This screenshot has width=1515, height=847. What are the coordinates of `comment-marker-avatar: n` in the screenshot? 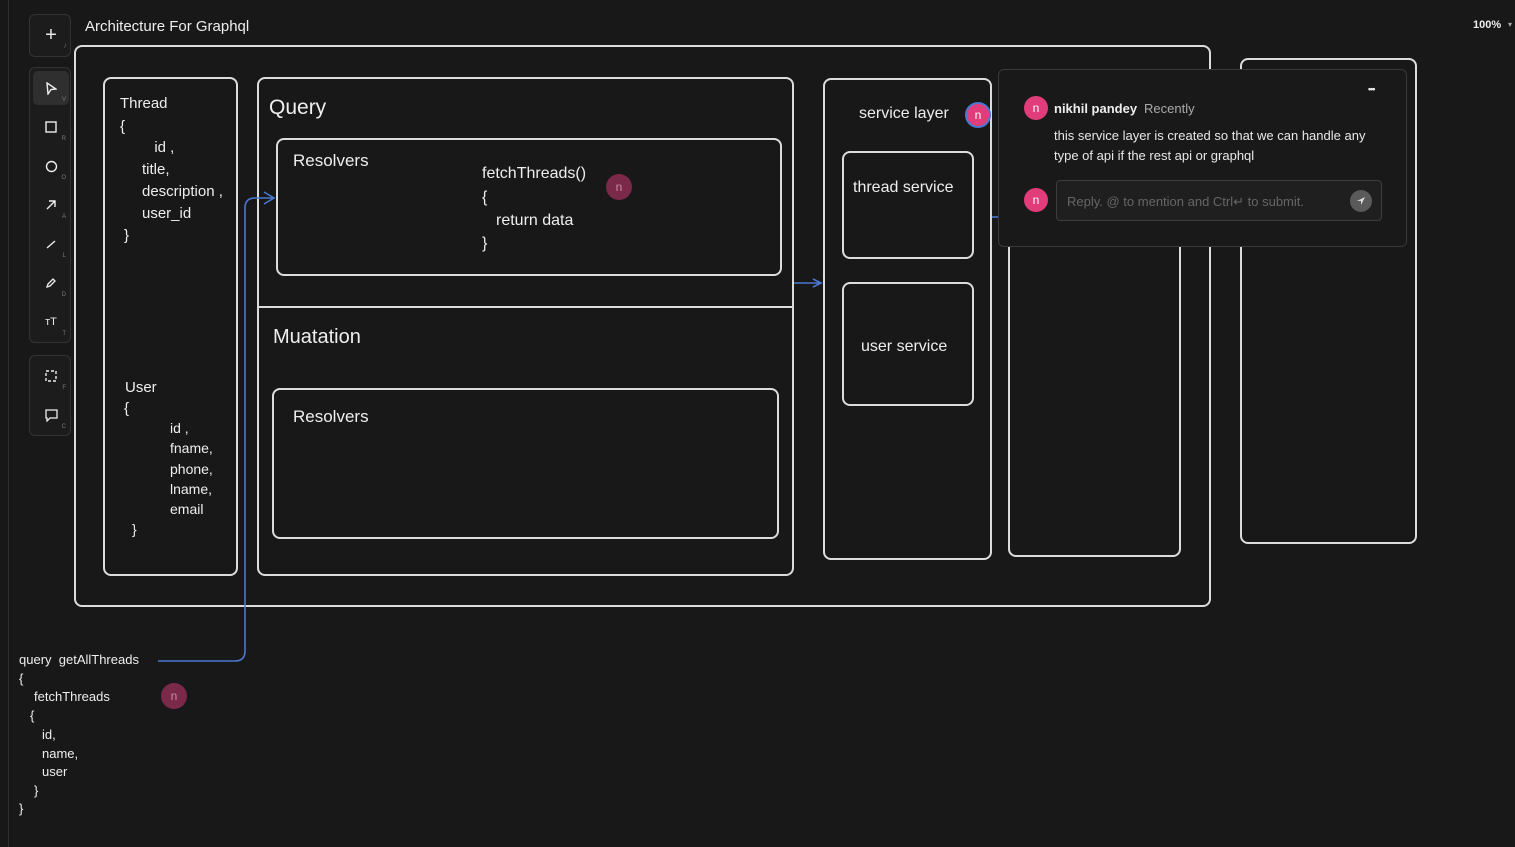 It's located at (174, 696).